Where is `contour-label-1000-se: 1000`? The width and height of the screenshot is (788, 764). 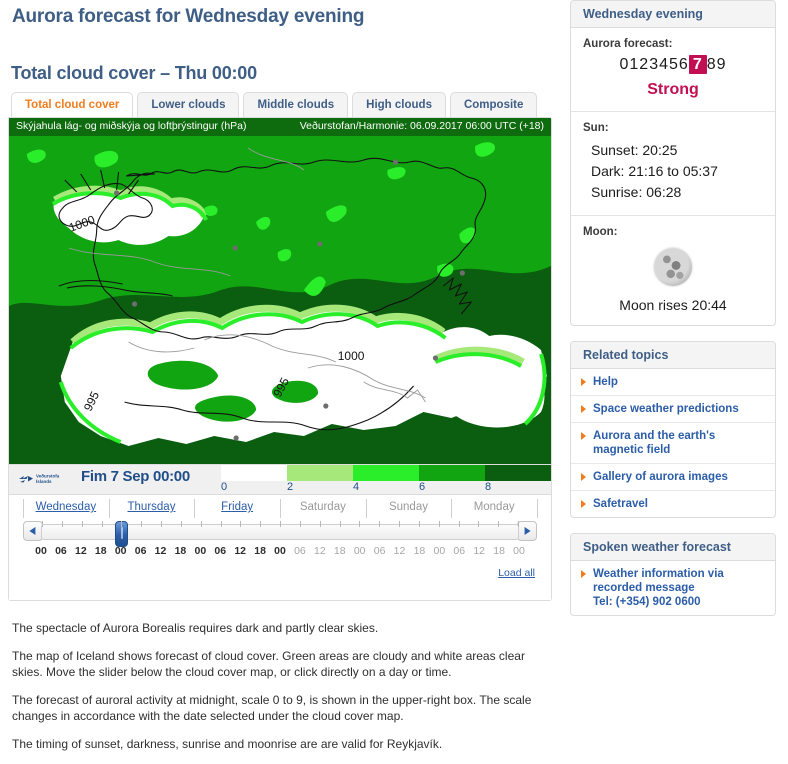
contour-label-1000-se: 1000 is located at coordinates (351, 356).